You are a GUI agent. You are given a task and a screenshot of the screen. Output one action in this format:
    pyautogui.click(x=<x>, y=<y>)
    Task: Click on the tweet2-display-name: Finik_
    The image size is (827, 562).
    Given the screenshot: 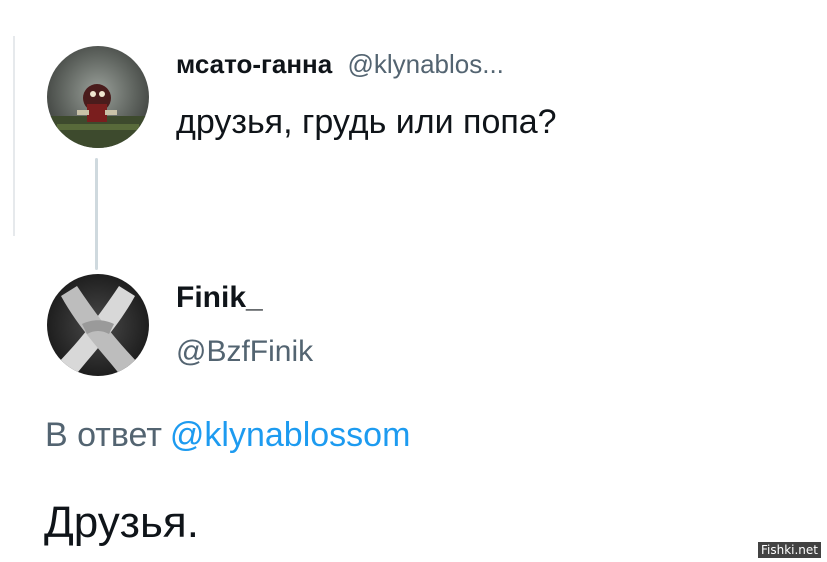 What is the action you would take?
    pyautogui.click(x=219, y=298)
    